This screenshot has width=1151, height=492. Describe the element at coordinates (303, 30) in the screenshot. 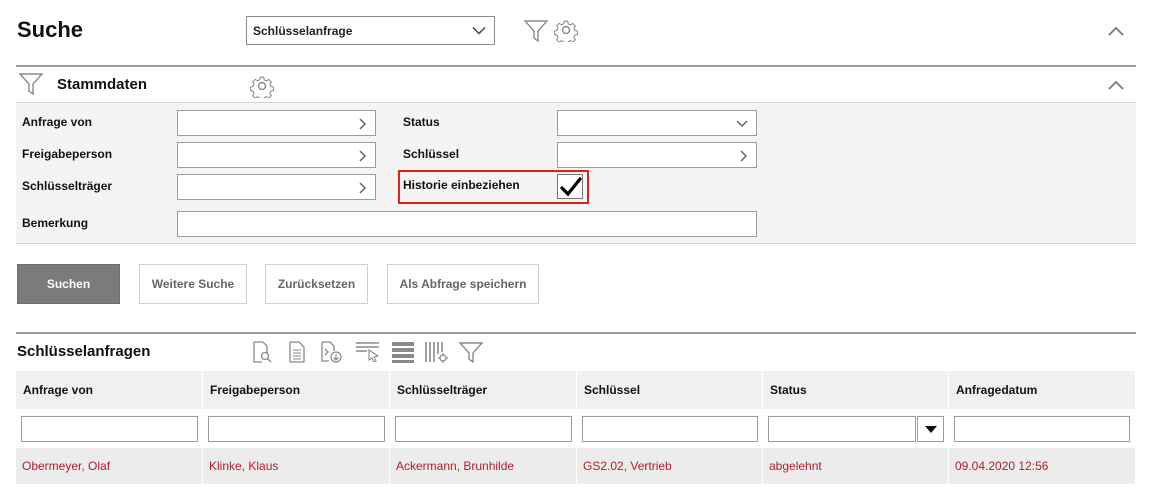

I see `query-type-select-value: Schlüsselanfrage` at that location.